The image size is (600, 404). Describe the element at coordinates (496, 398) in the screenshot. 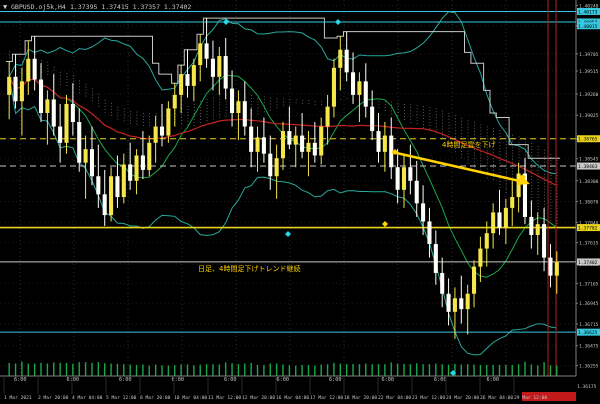

I see `time-tick-label: 26 Mar 04:00` at that location.